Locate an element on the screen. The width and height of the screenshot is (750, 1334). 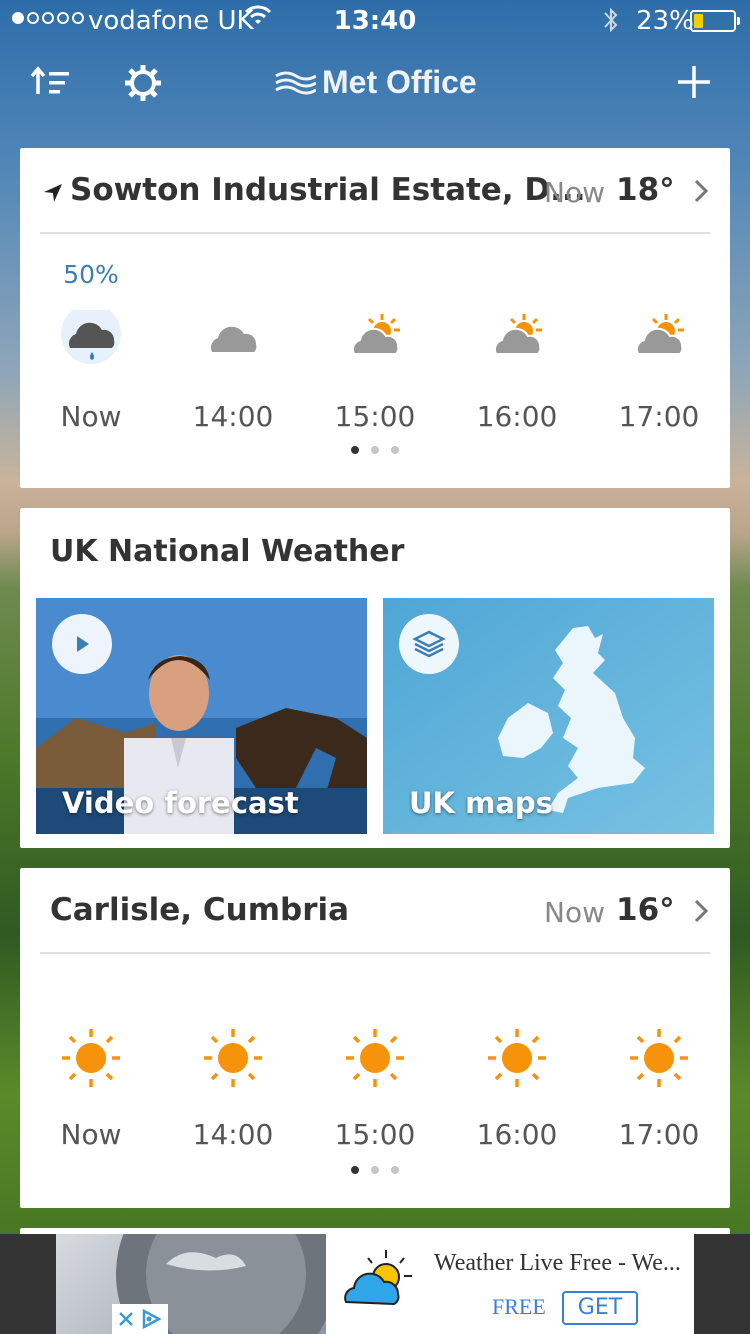
play-button is located at coordinates (82, 644).